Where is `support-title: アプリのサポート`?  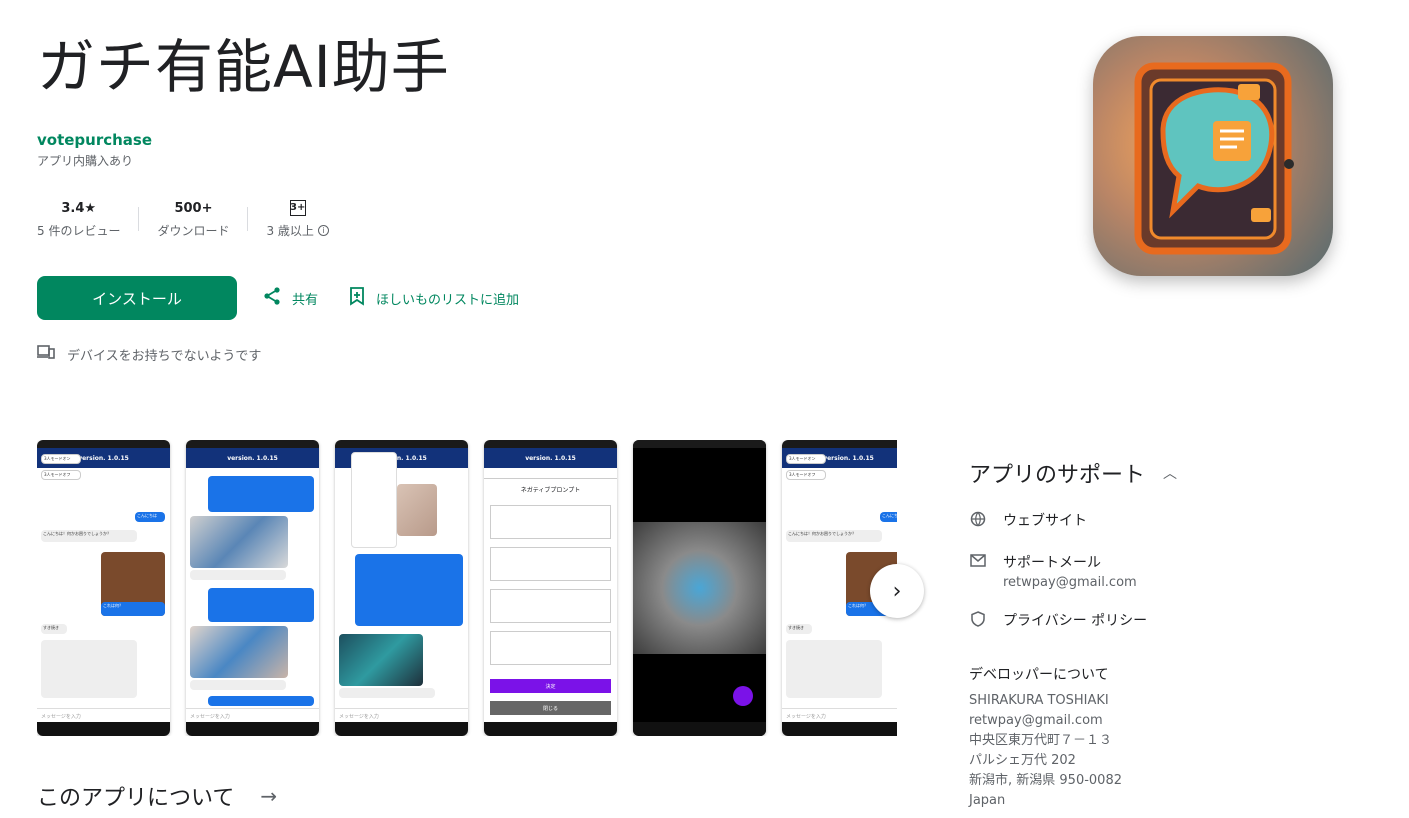
support-title: アプリのサポート is located at coordinates (1057, 475).